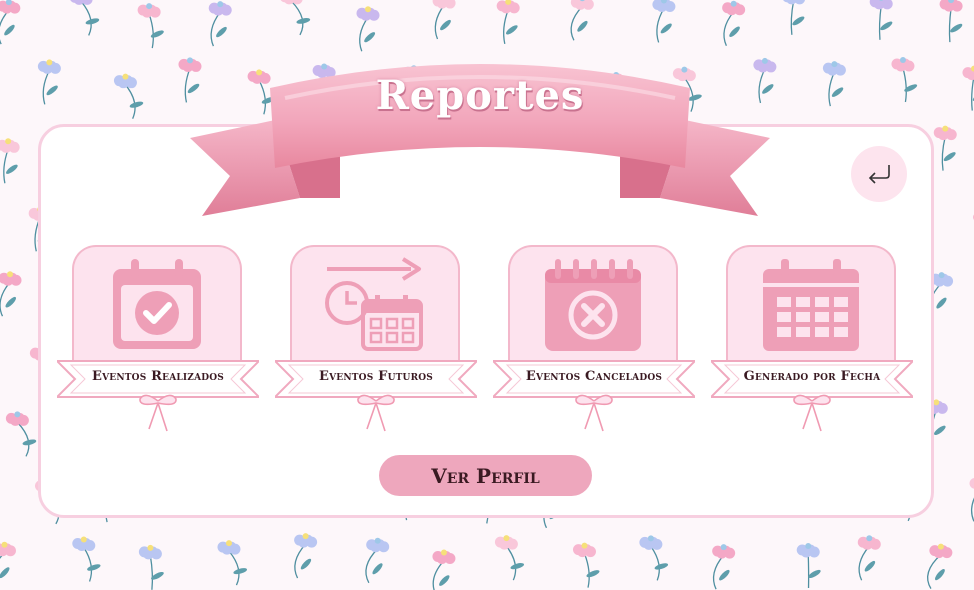 The width and height of the screenshot is (974, 590). I want to click on card-eventos-futuros: Eventos Futuros, so click(376, 340).